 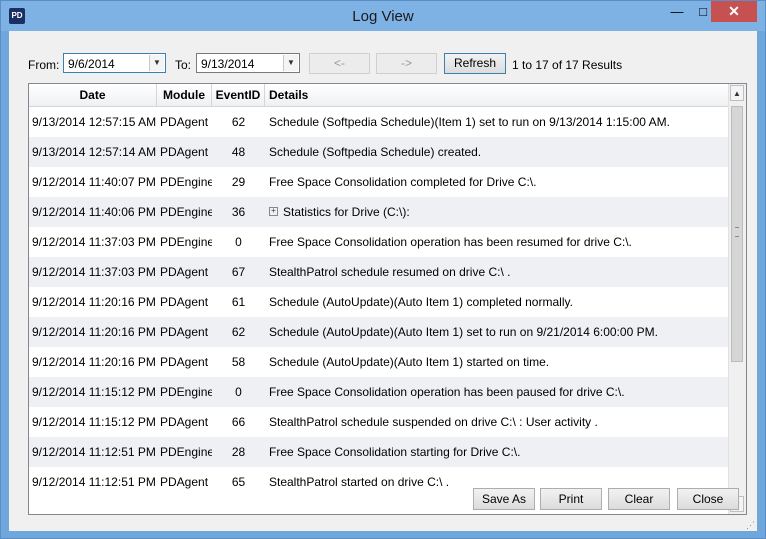 I want to click on cell-eventid-text: 0, so click(x=238, y=242).